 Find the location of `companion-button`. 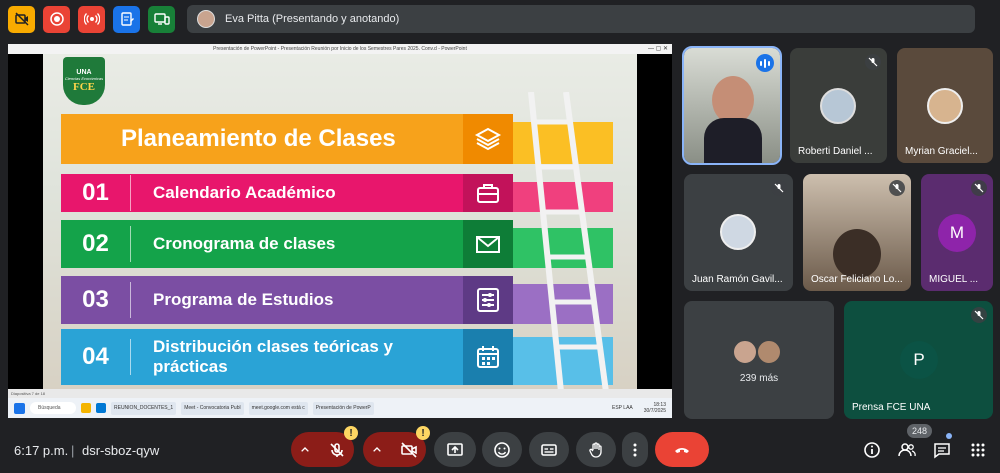

companion-button is located at coordinates (161, 19).